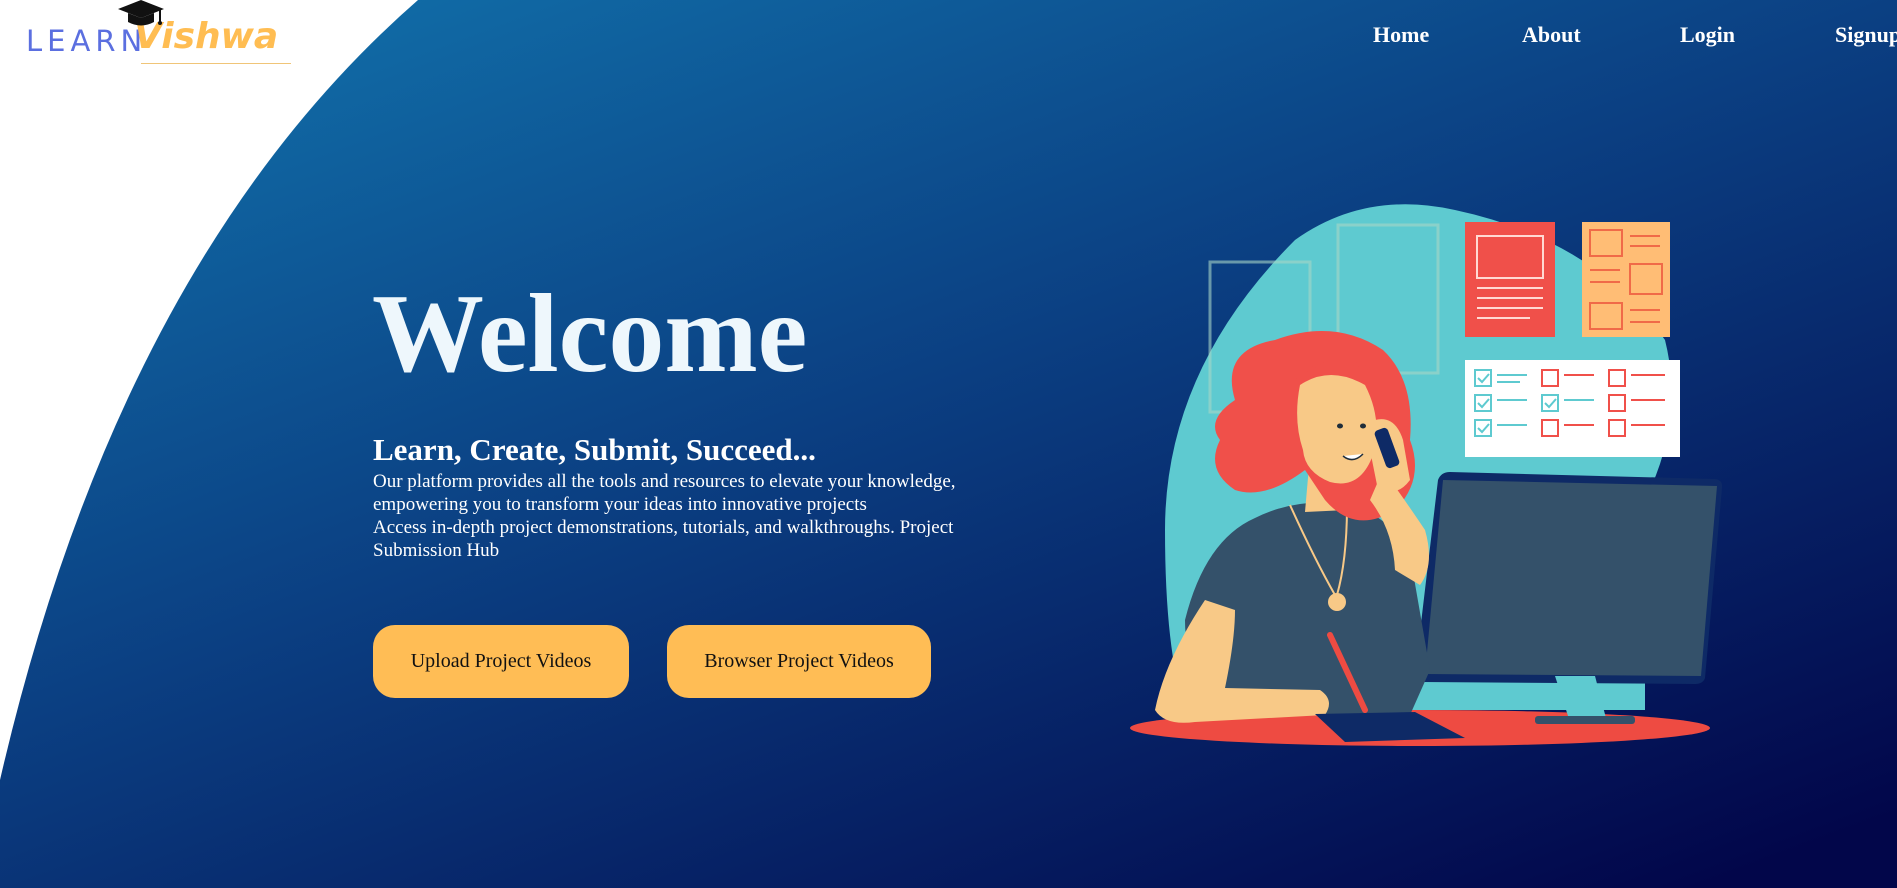 Image resolution: width=1897 pixels, height=888 pixels. Describe the element at coordinates (1401, 35) in the screenshot. I see `nav-home: Home` at that location.